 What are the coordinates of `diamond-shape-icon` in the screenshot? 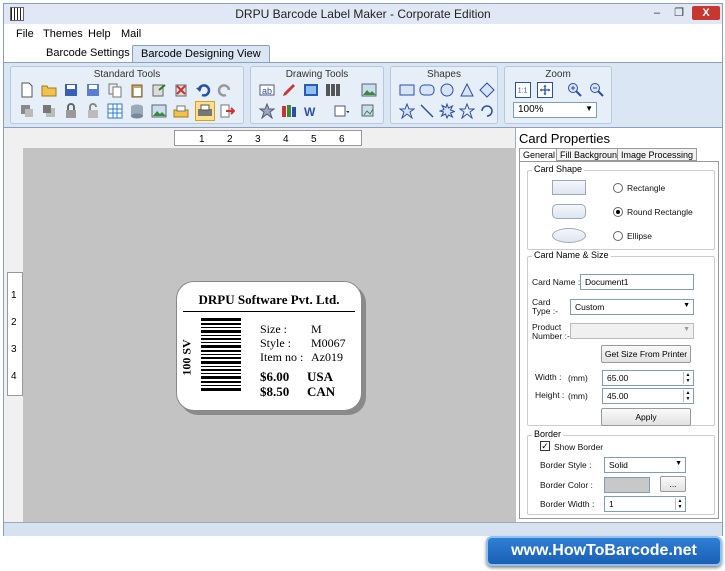 It's located at (487, 90).